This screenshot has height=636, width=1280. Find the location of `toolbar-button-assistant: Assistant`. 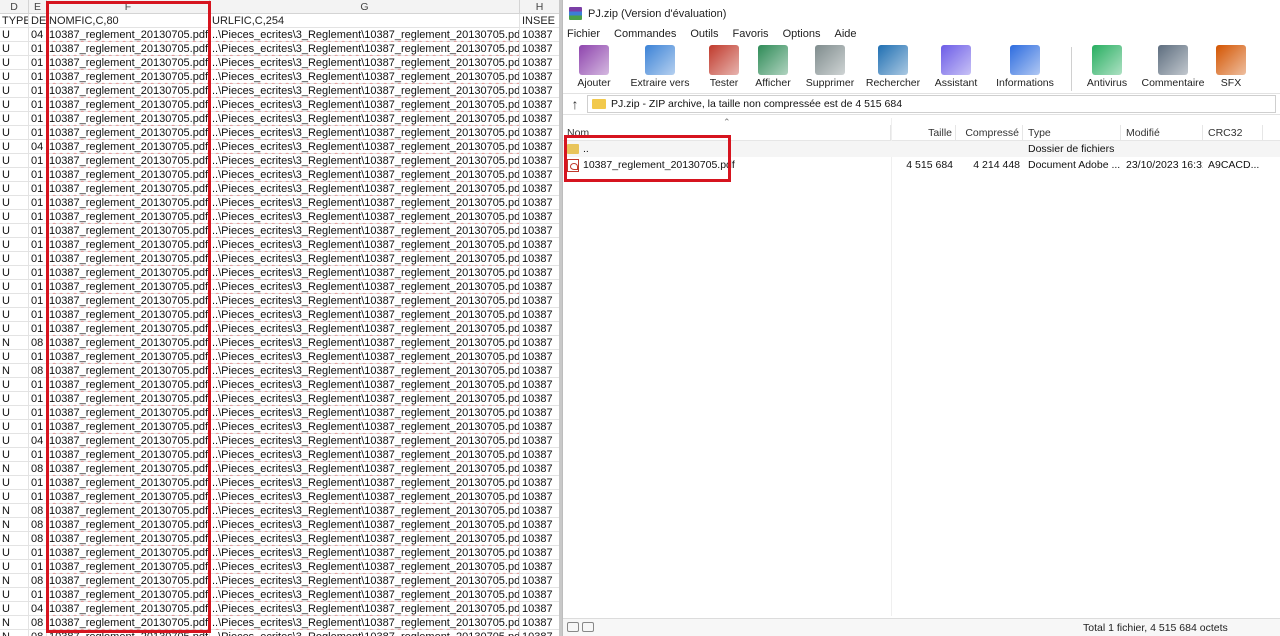

toolbar-button-assistant: Assistant is located at coordinates (956, 67).